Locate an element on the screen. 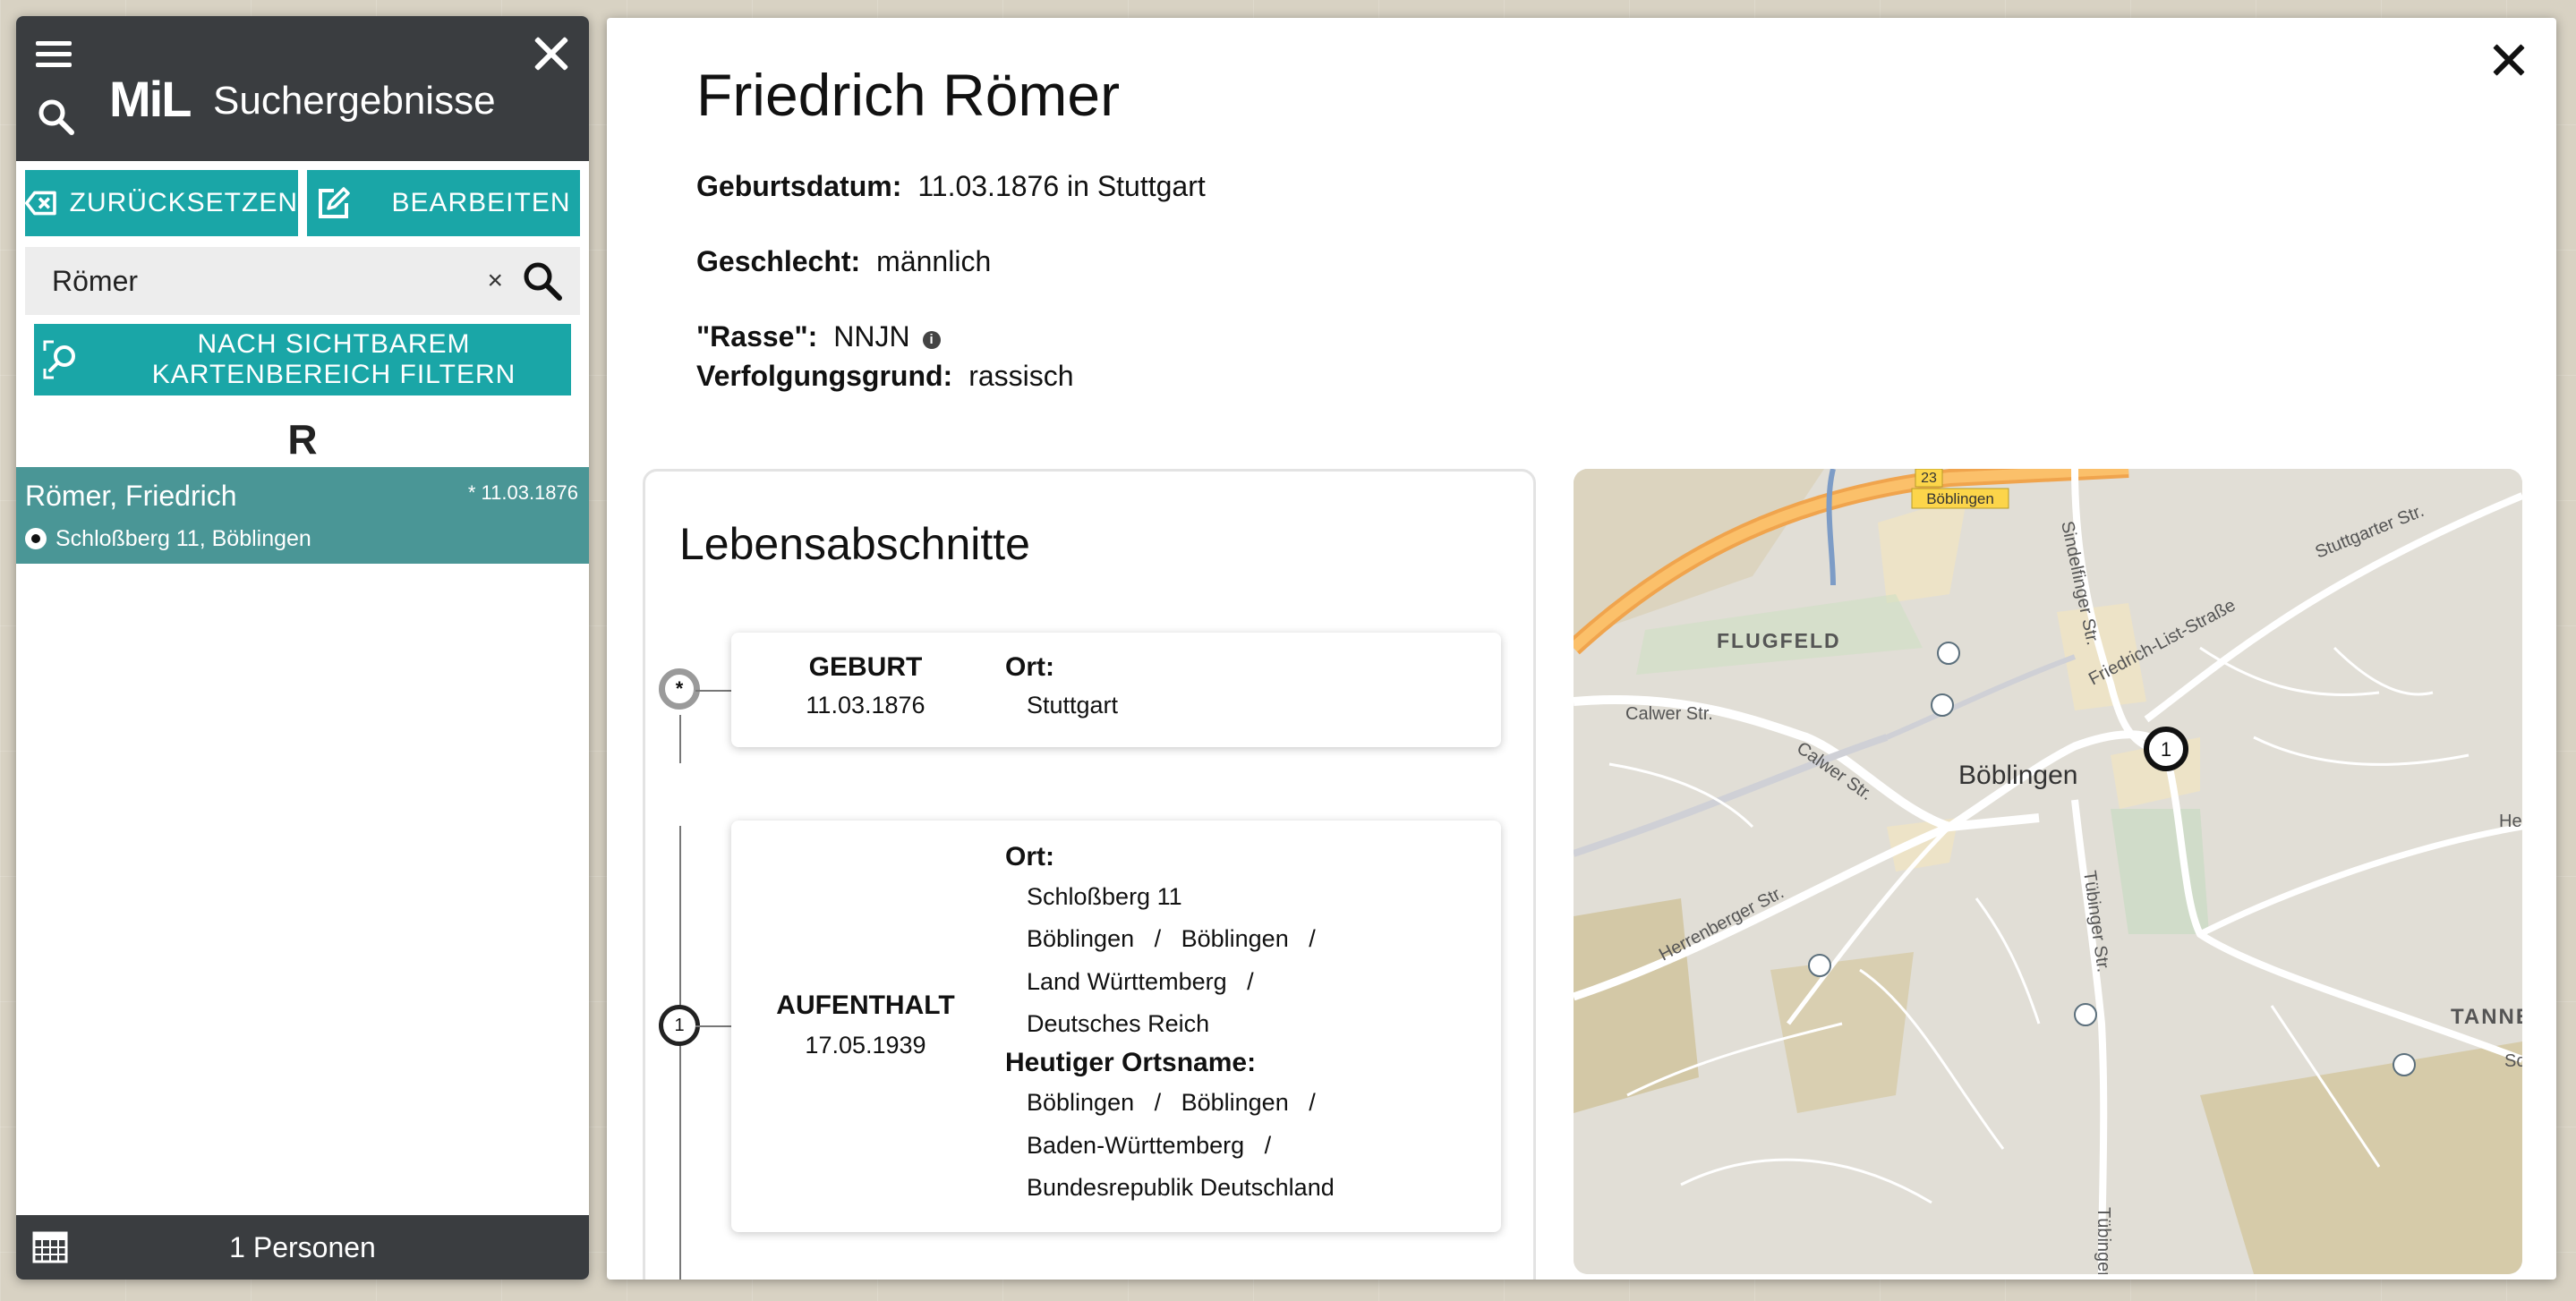  persecution-label: Verfolgungsgrund: is located at coordinates (824, 376).